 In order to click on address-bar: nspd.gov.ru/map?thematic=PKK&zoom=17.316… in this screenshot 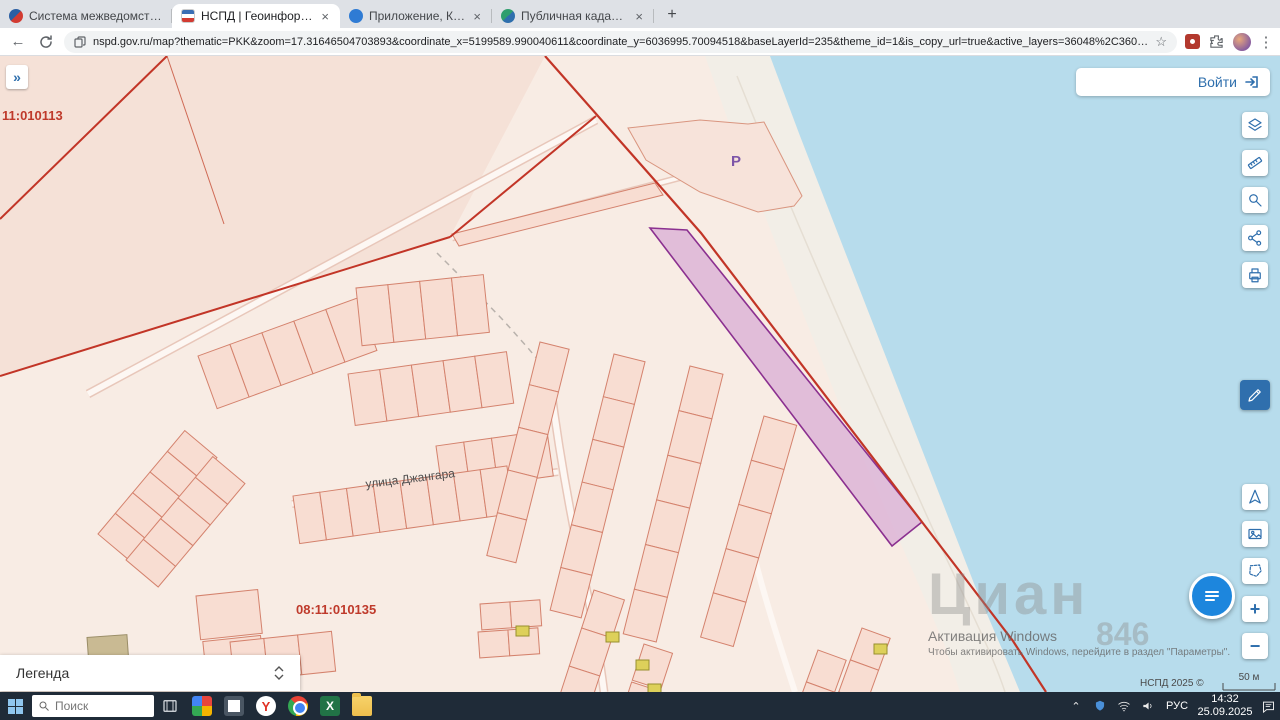, I will do `click(620, 41)`.